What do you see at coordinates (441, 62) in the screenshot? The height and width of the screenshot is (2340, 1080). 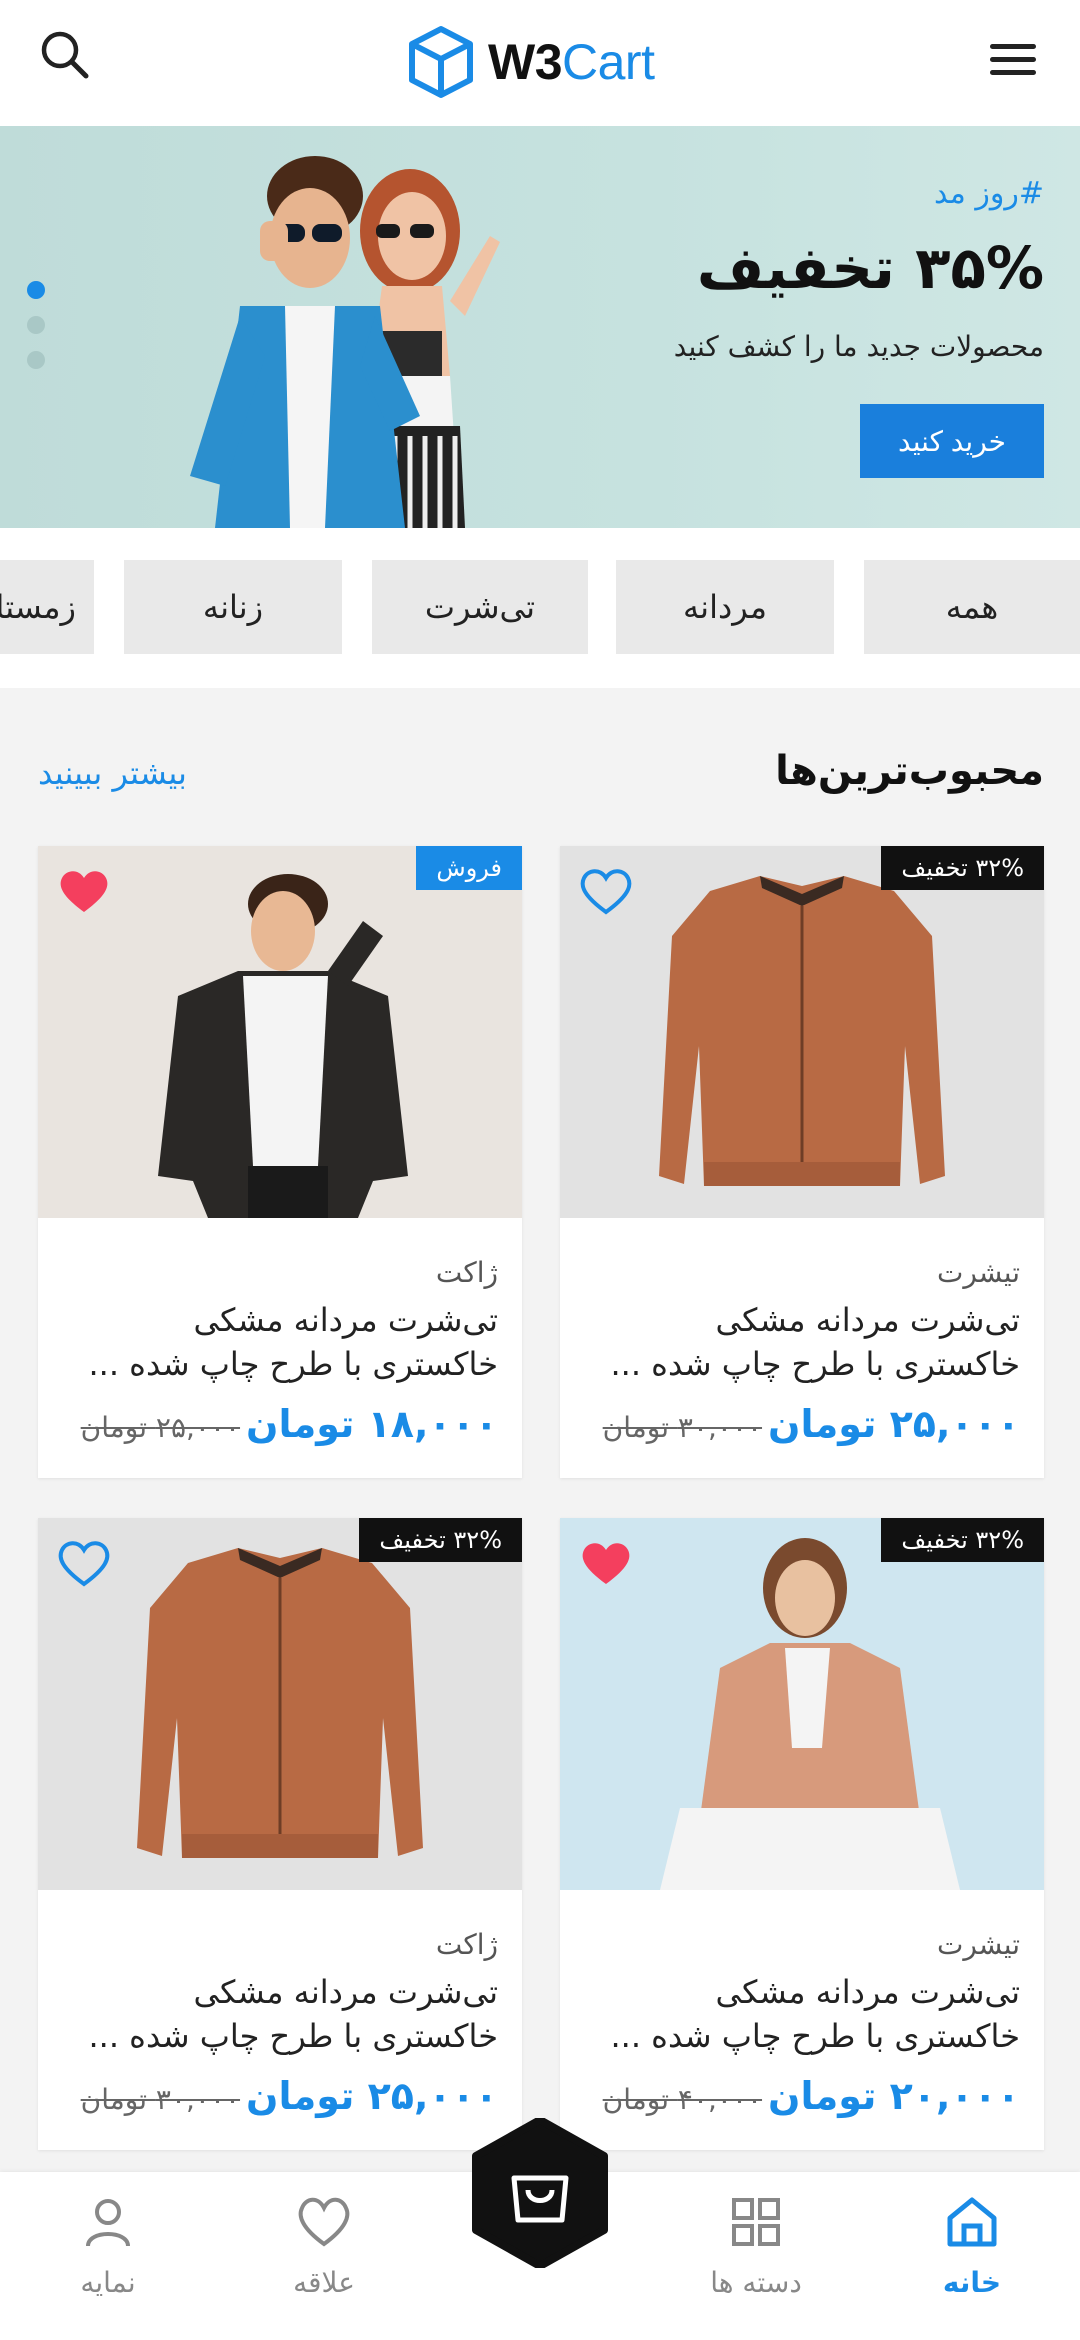 I see `box-logo-icon` at bounding box center [441, 62].